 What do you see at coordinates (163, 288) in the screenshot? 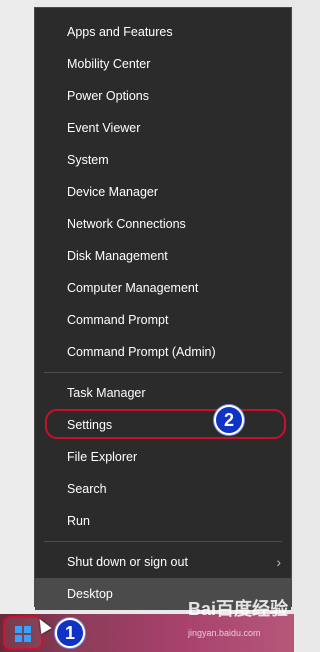
I see `menu-item-computer-management: Computer Management` at bounding box center [163, 288].